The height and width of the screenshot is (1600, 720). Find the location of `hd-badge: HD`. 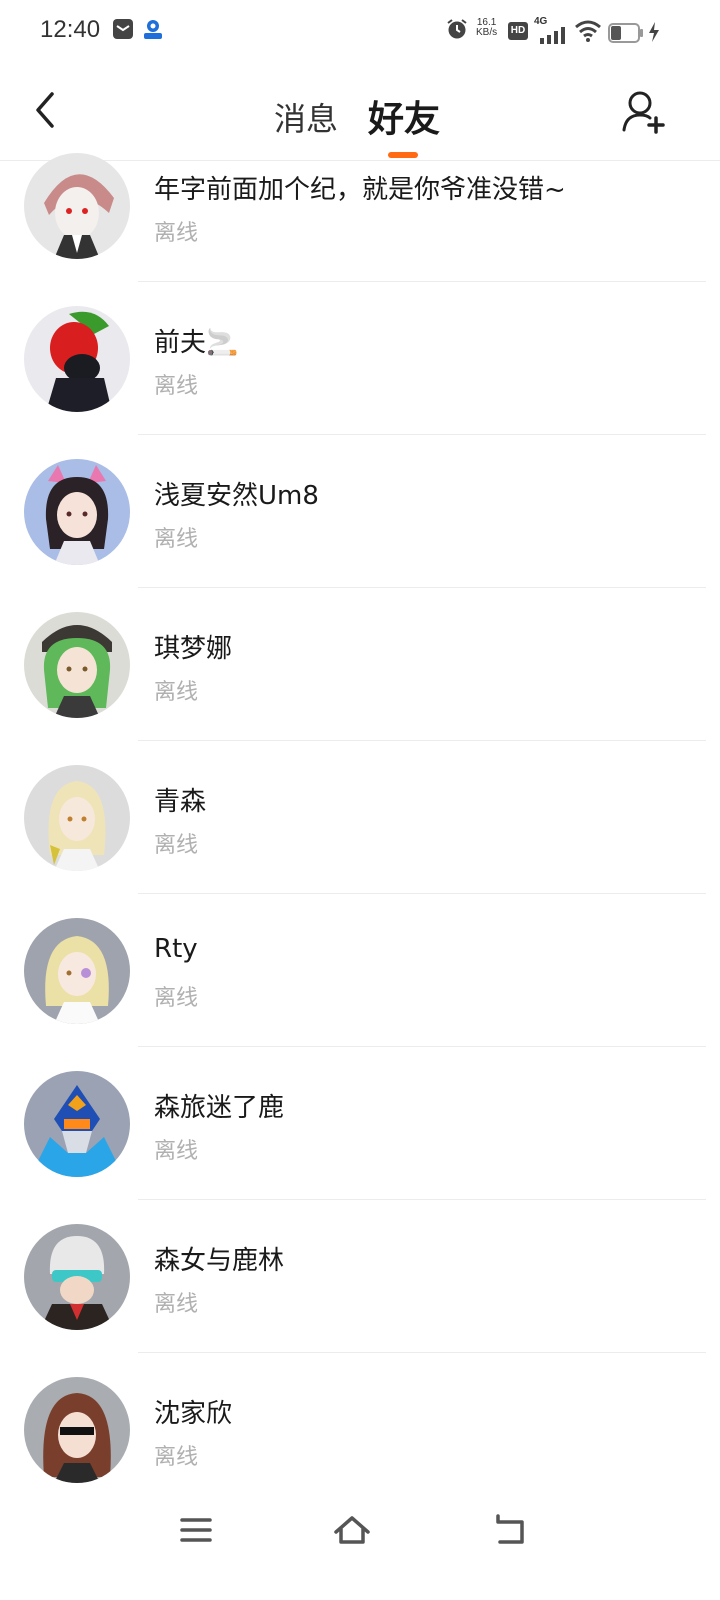

hd-badge: HD is located at coordinates (518, 31).